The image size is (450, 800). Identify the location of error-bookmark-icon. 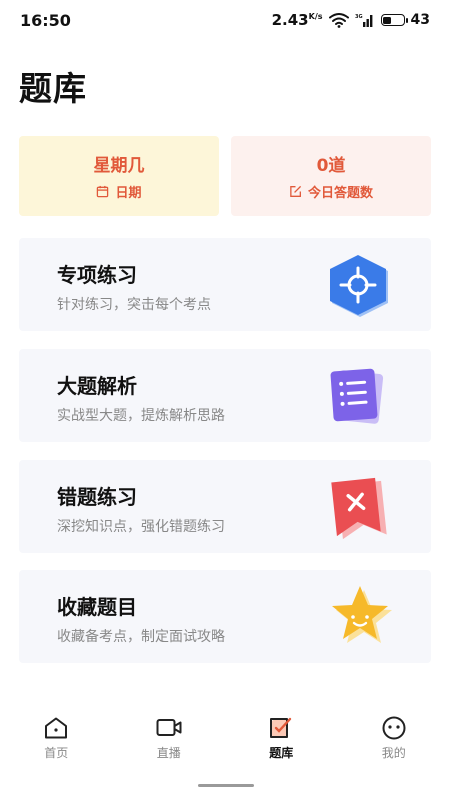
(359, 508).